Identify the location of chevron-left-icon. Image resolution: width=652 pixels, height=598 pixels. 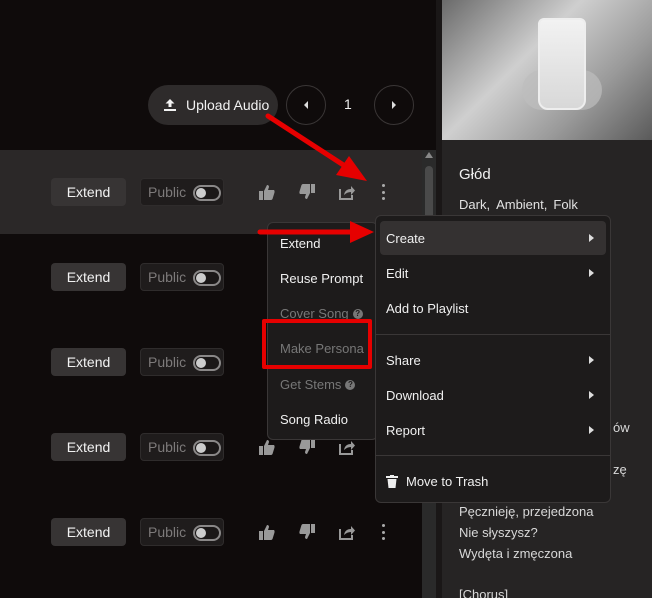
(306, 105).